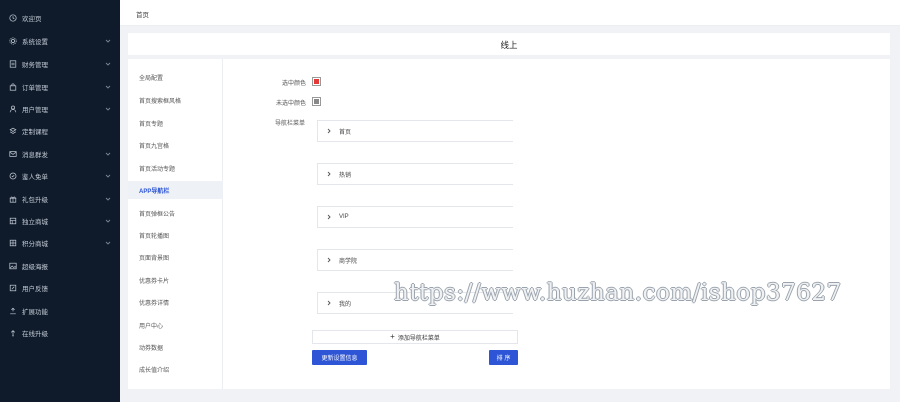 The width and height of the screenshot is (900, 402). Describe the element at coordinates (60, 154) in the screenshot. I see `sidebar-item: 消息群发` at that location.